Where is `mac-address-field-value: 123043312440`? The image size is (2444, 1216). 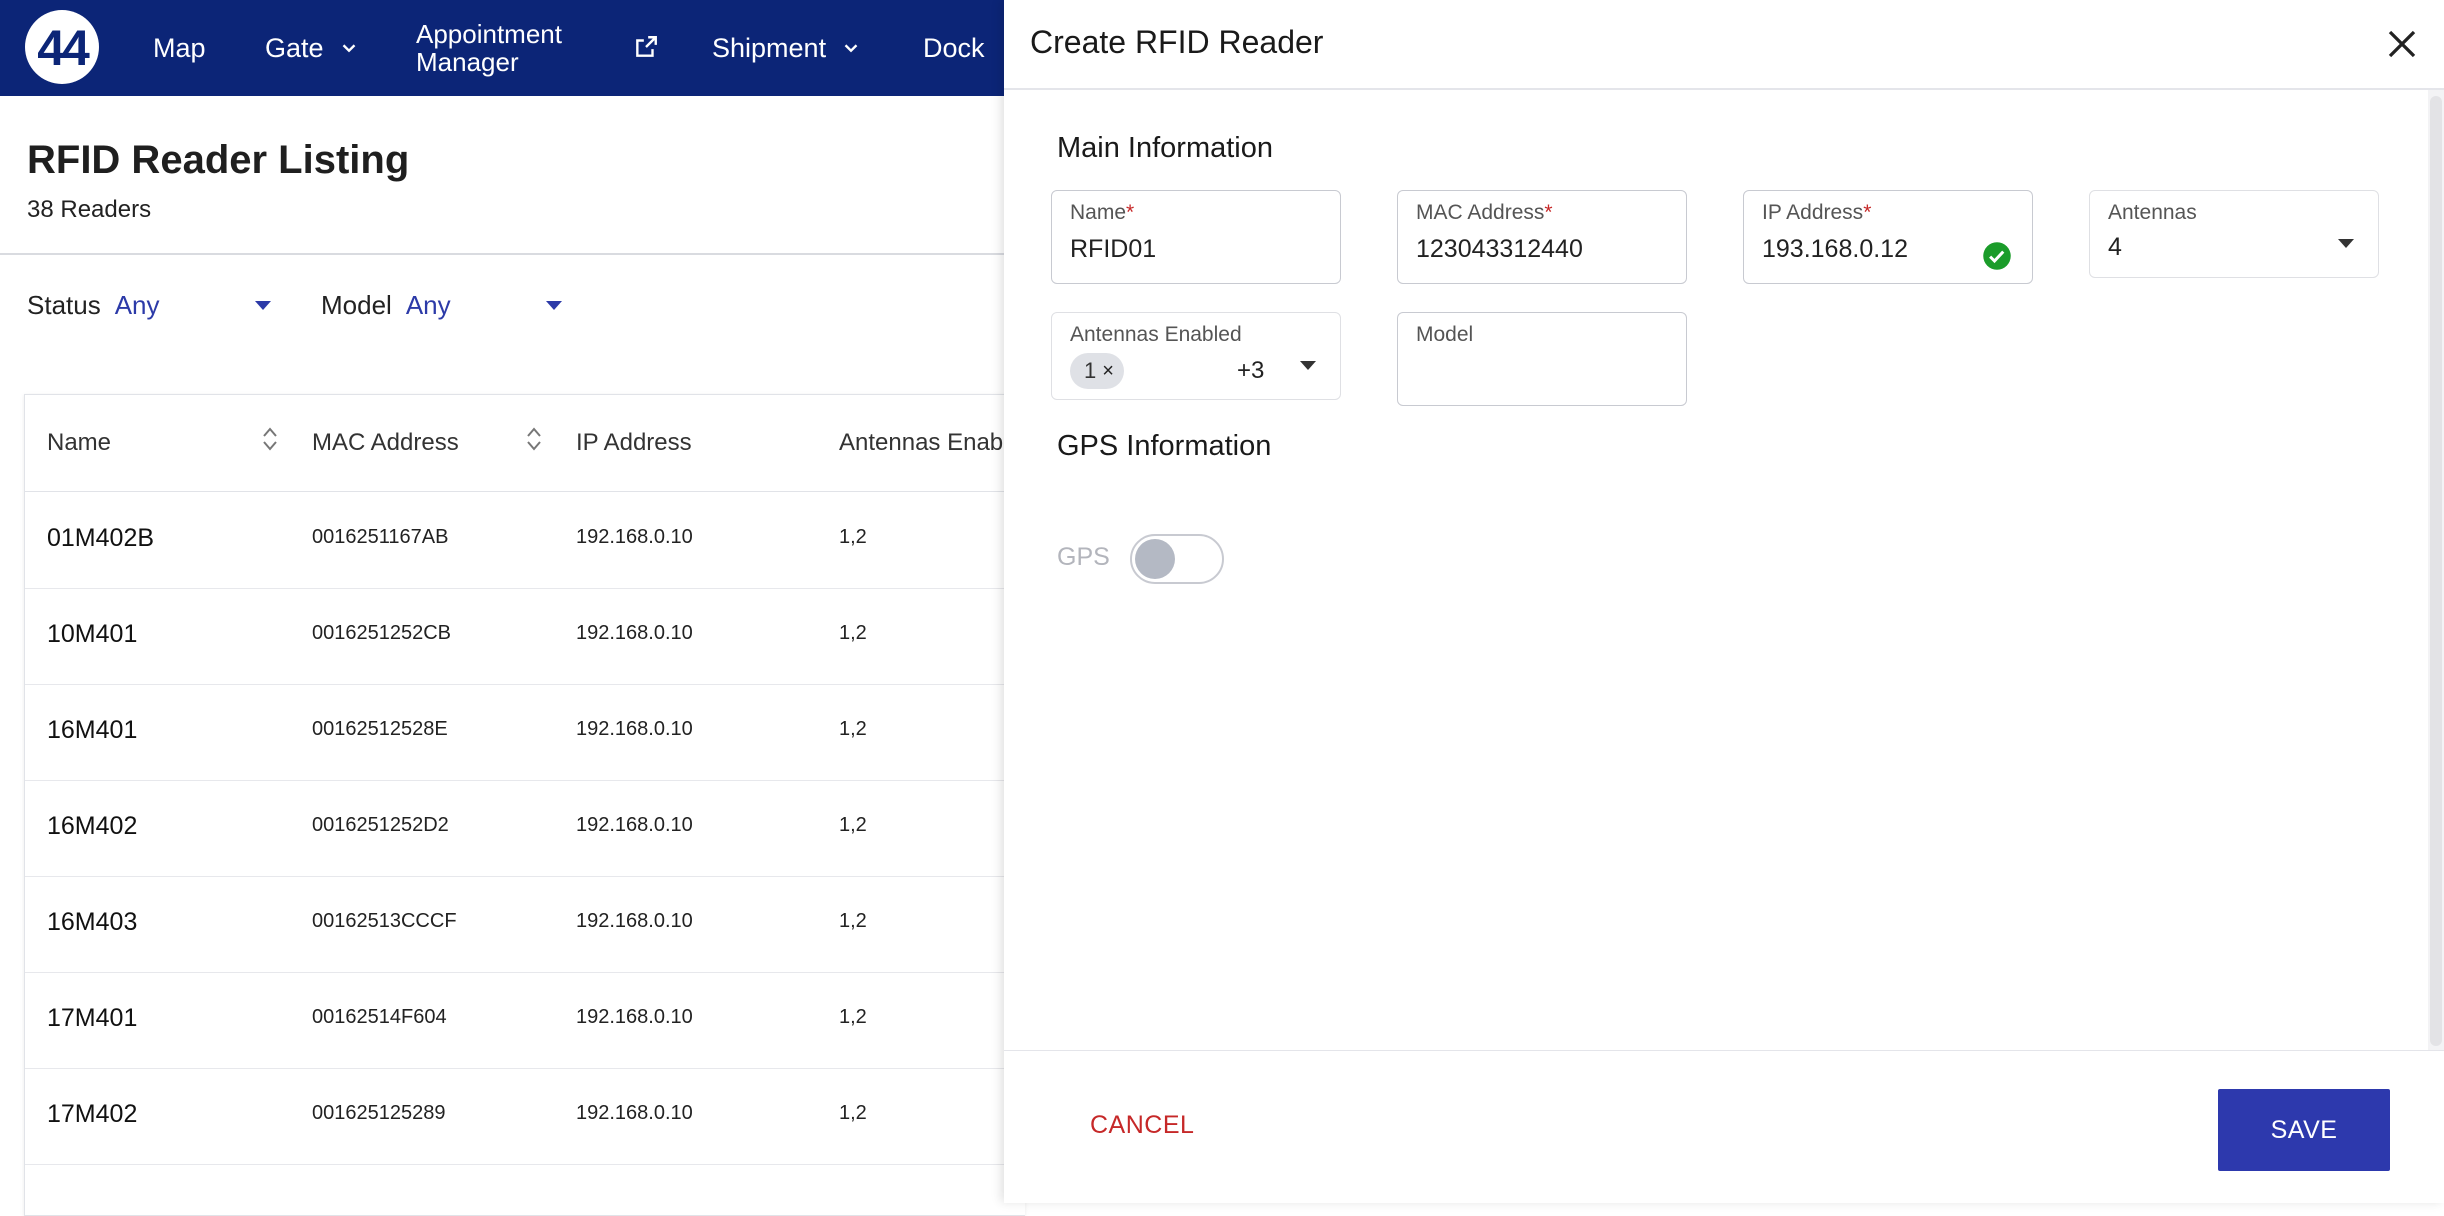 mac-address-field-value: 123043312440 is located at coordinates (1499, 249).